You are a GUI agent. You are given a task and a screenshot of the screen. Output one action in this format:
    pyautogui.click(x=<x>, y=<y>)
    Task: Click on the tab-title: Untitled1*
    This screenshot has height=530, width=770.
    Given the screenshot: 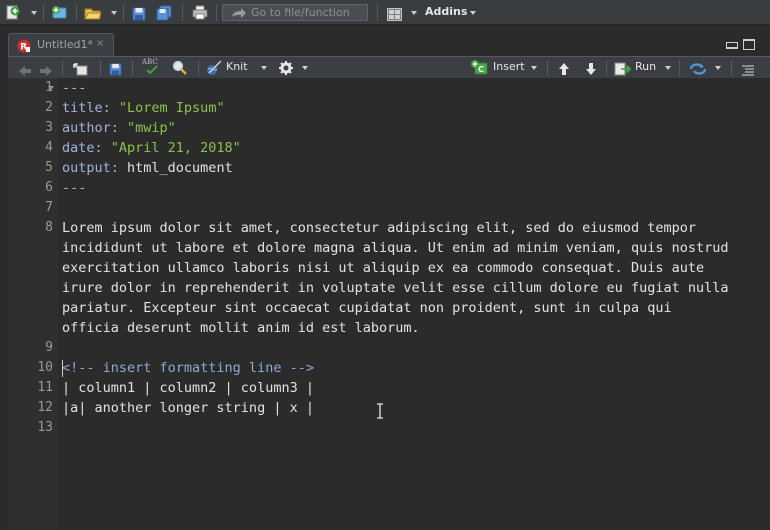 What is the action you would take?
    pyautogui.click(x=65, y=44)
    